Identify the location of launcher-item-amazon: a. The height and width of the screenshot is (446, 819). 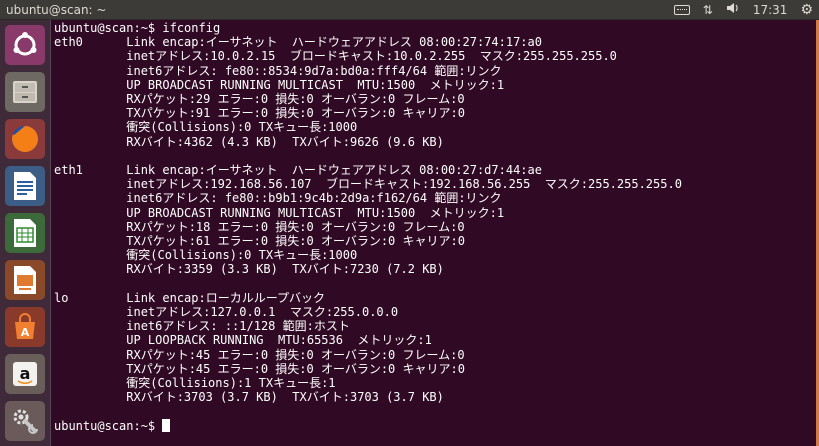
(25, 374).